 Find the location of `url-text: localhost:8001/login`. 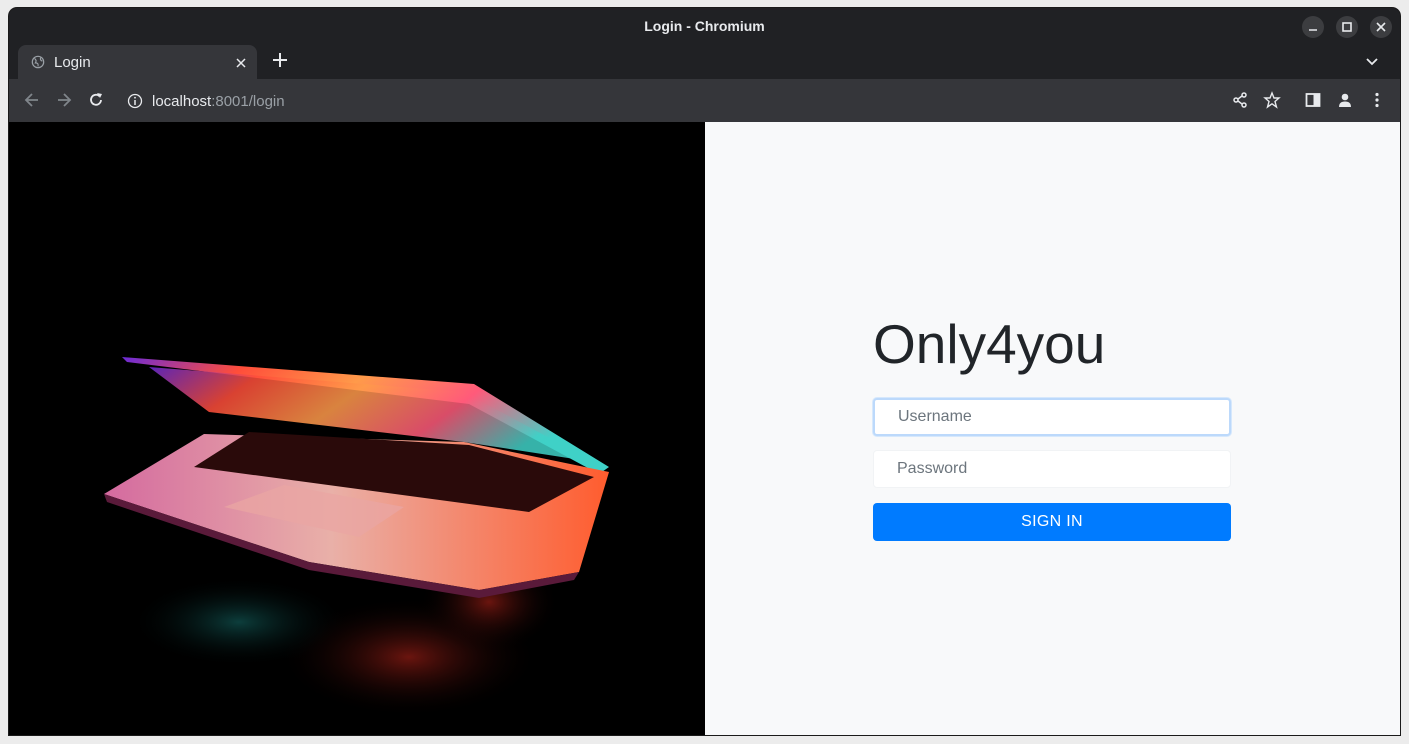

url-text: localhost:8001/login is located at coordinates (218, 101).